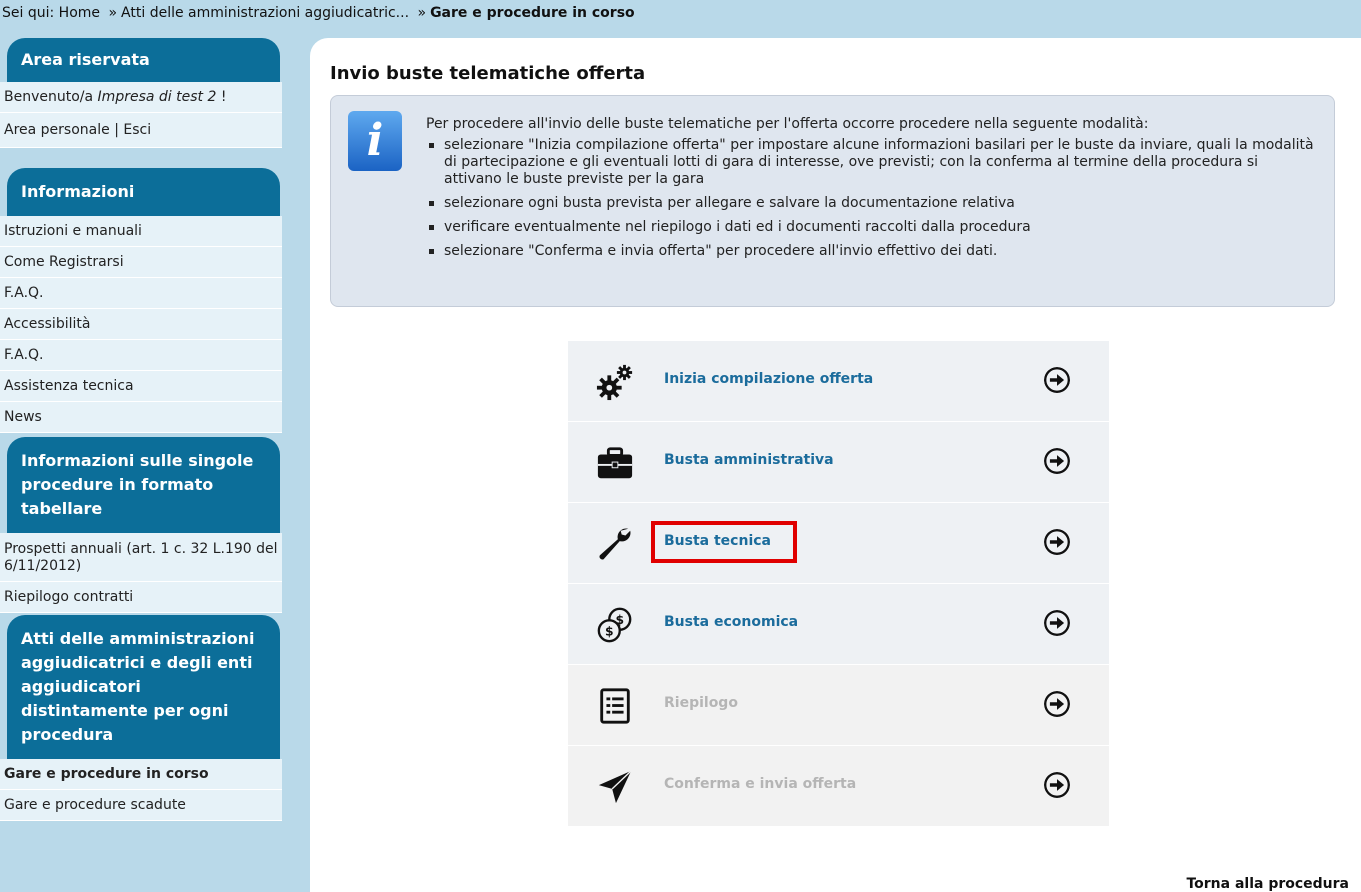  Describe the element at coordinates (143, 192) in the screenshot. I see `informazioni-title: Informazioni` at that location.